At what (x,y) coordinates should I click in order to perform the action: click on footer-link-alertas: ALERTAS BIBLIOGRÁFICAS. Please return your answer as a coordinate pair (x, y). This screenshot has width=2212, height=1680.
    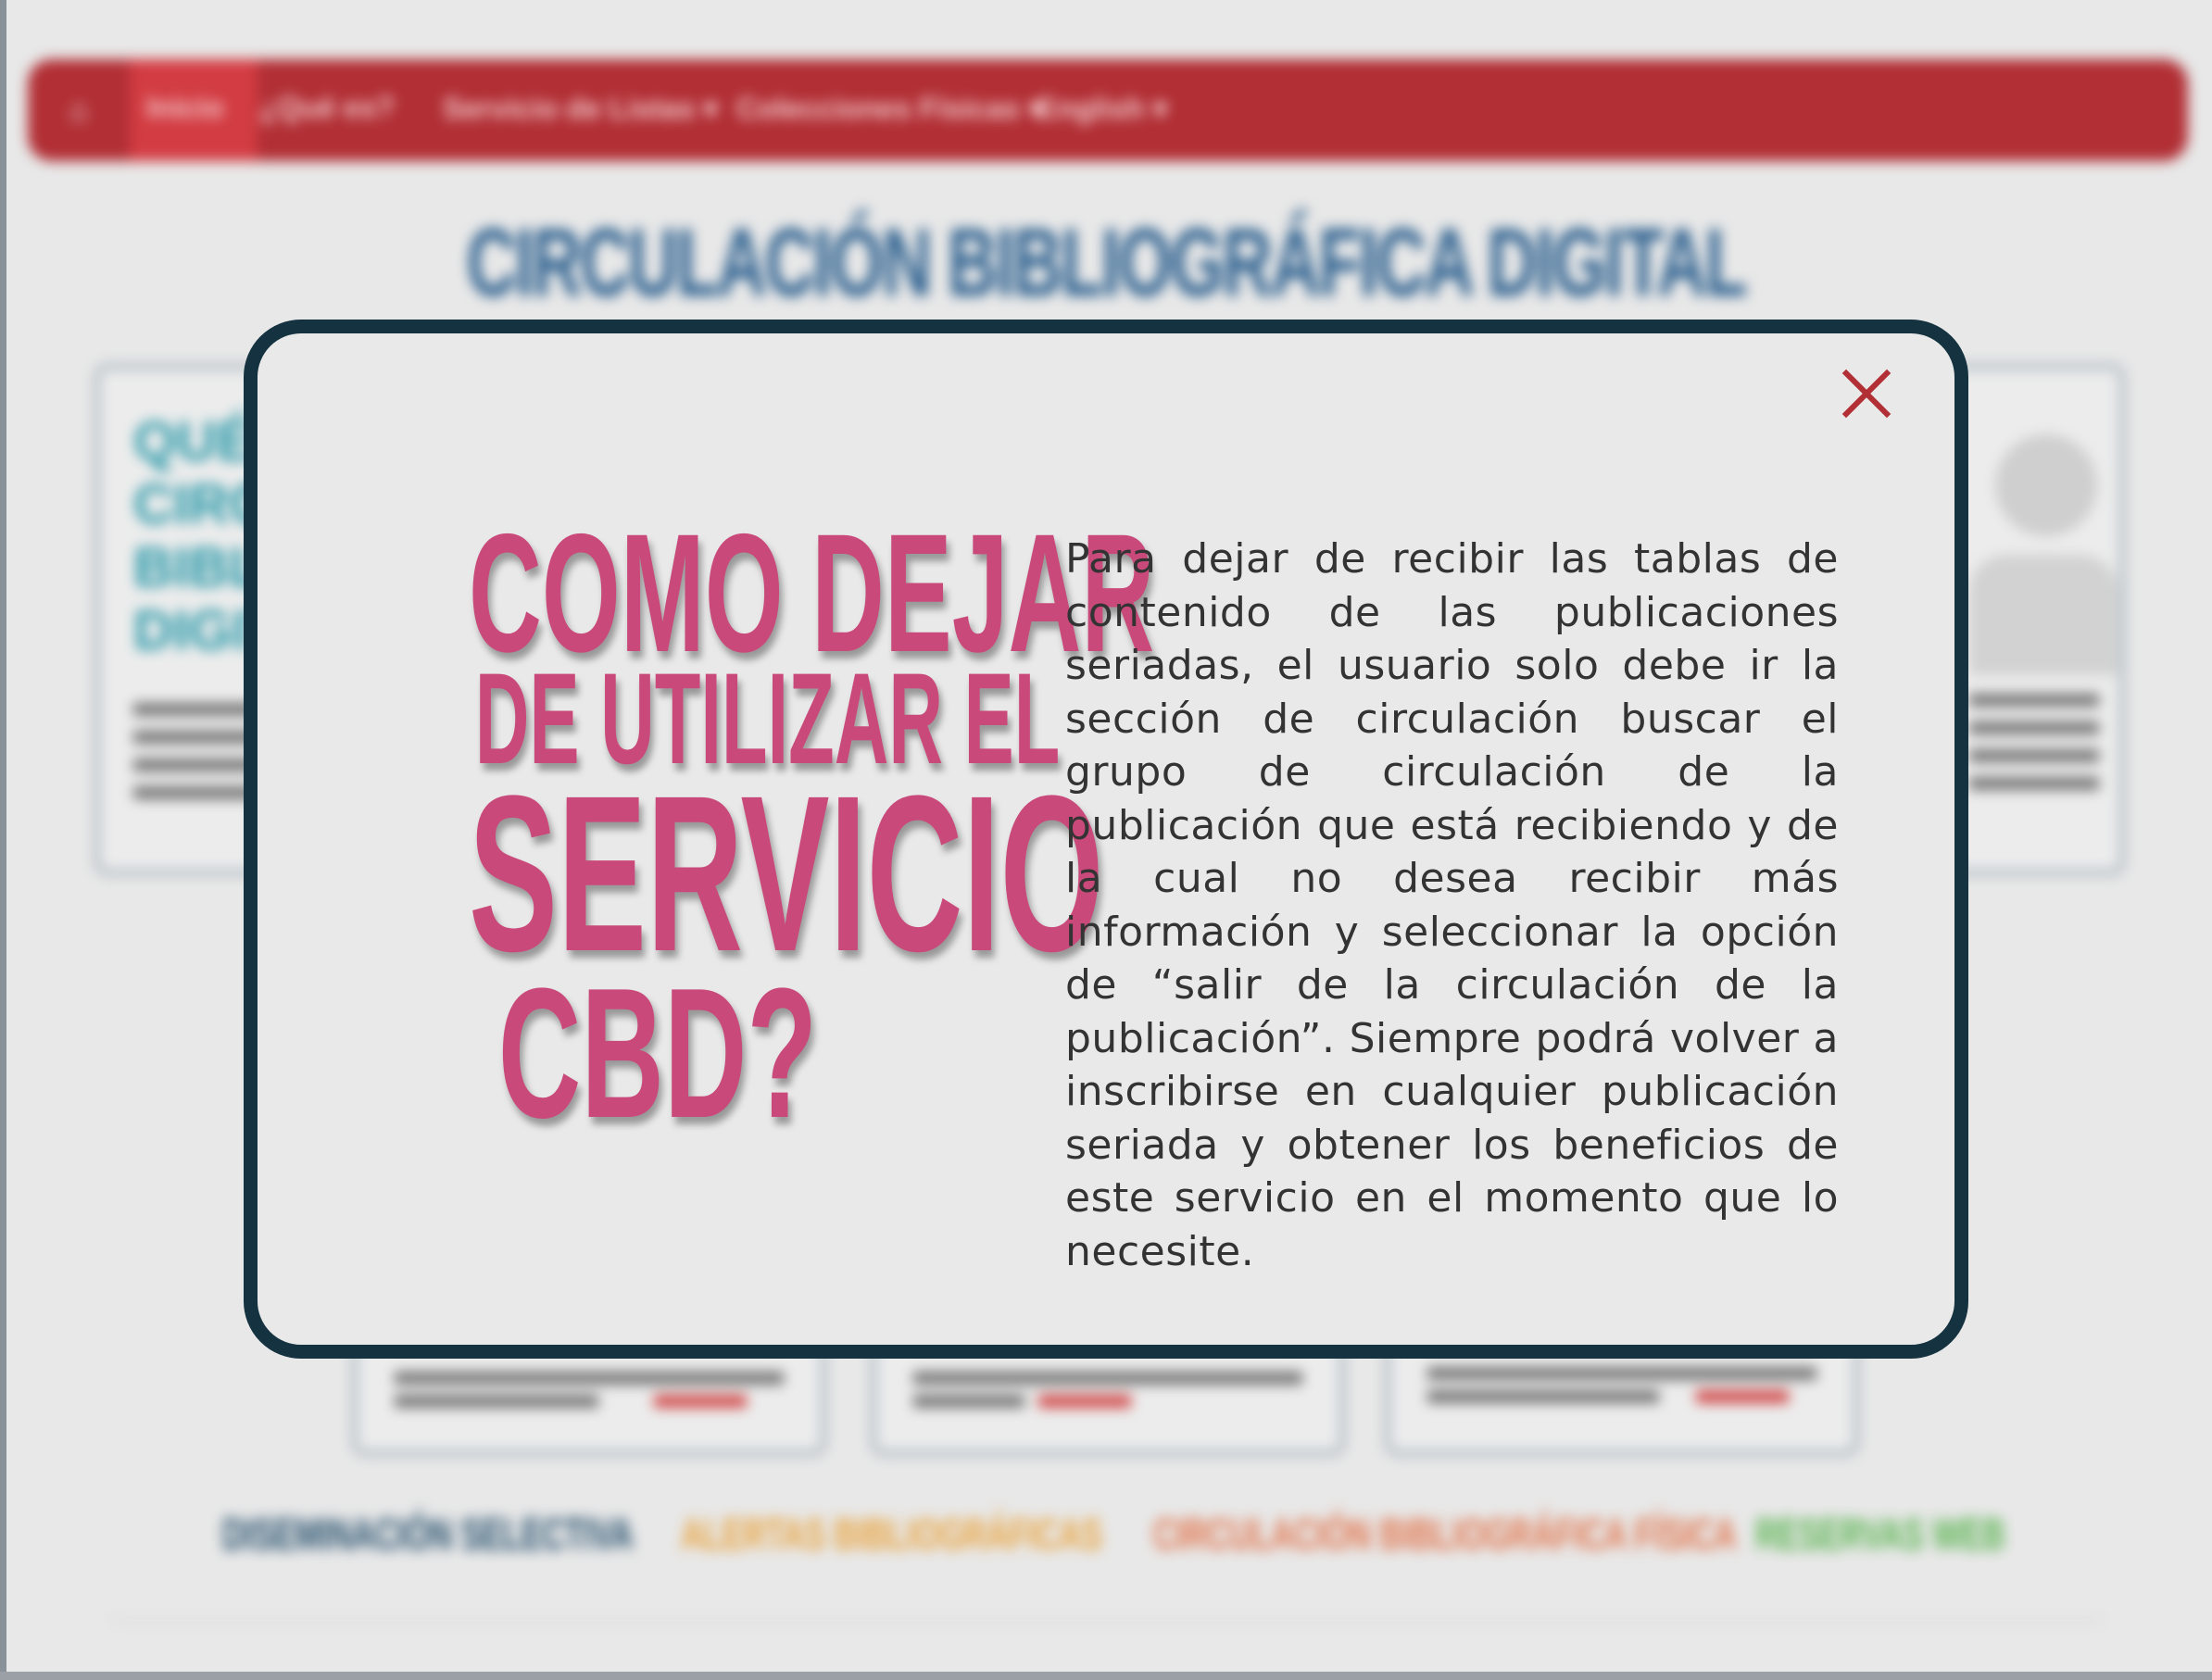
    Looking at the image, I should click on (891, 1535).